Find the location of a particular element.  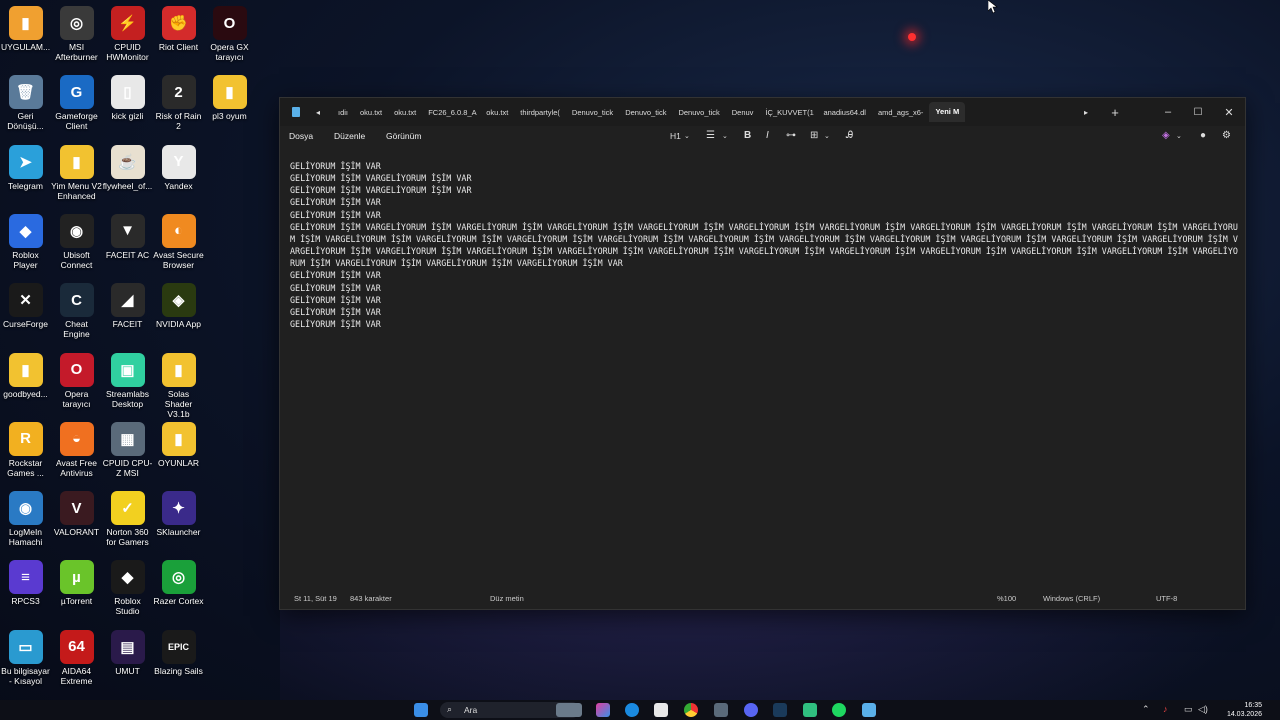

desktop-icon: 2 Risk of Rain 2 is located at coordinates (178, 100).